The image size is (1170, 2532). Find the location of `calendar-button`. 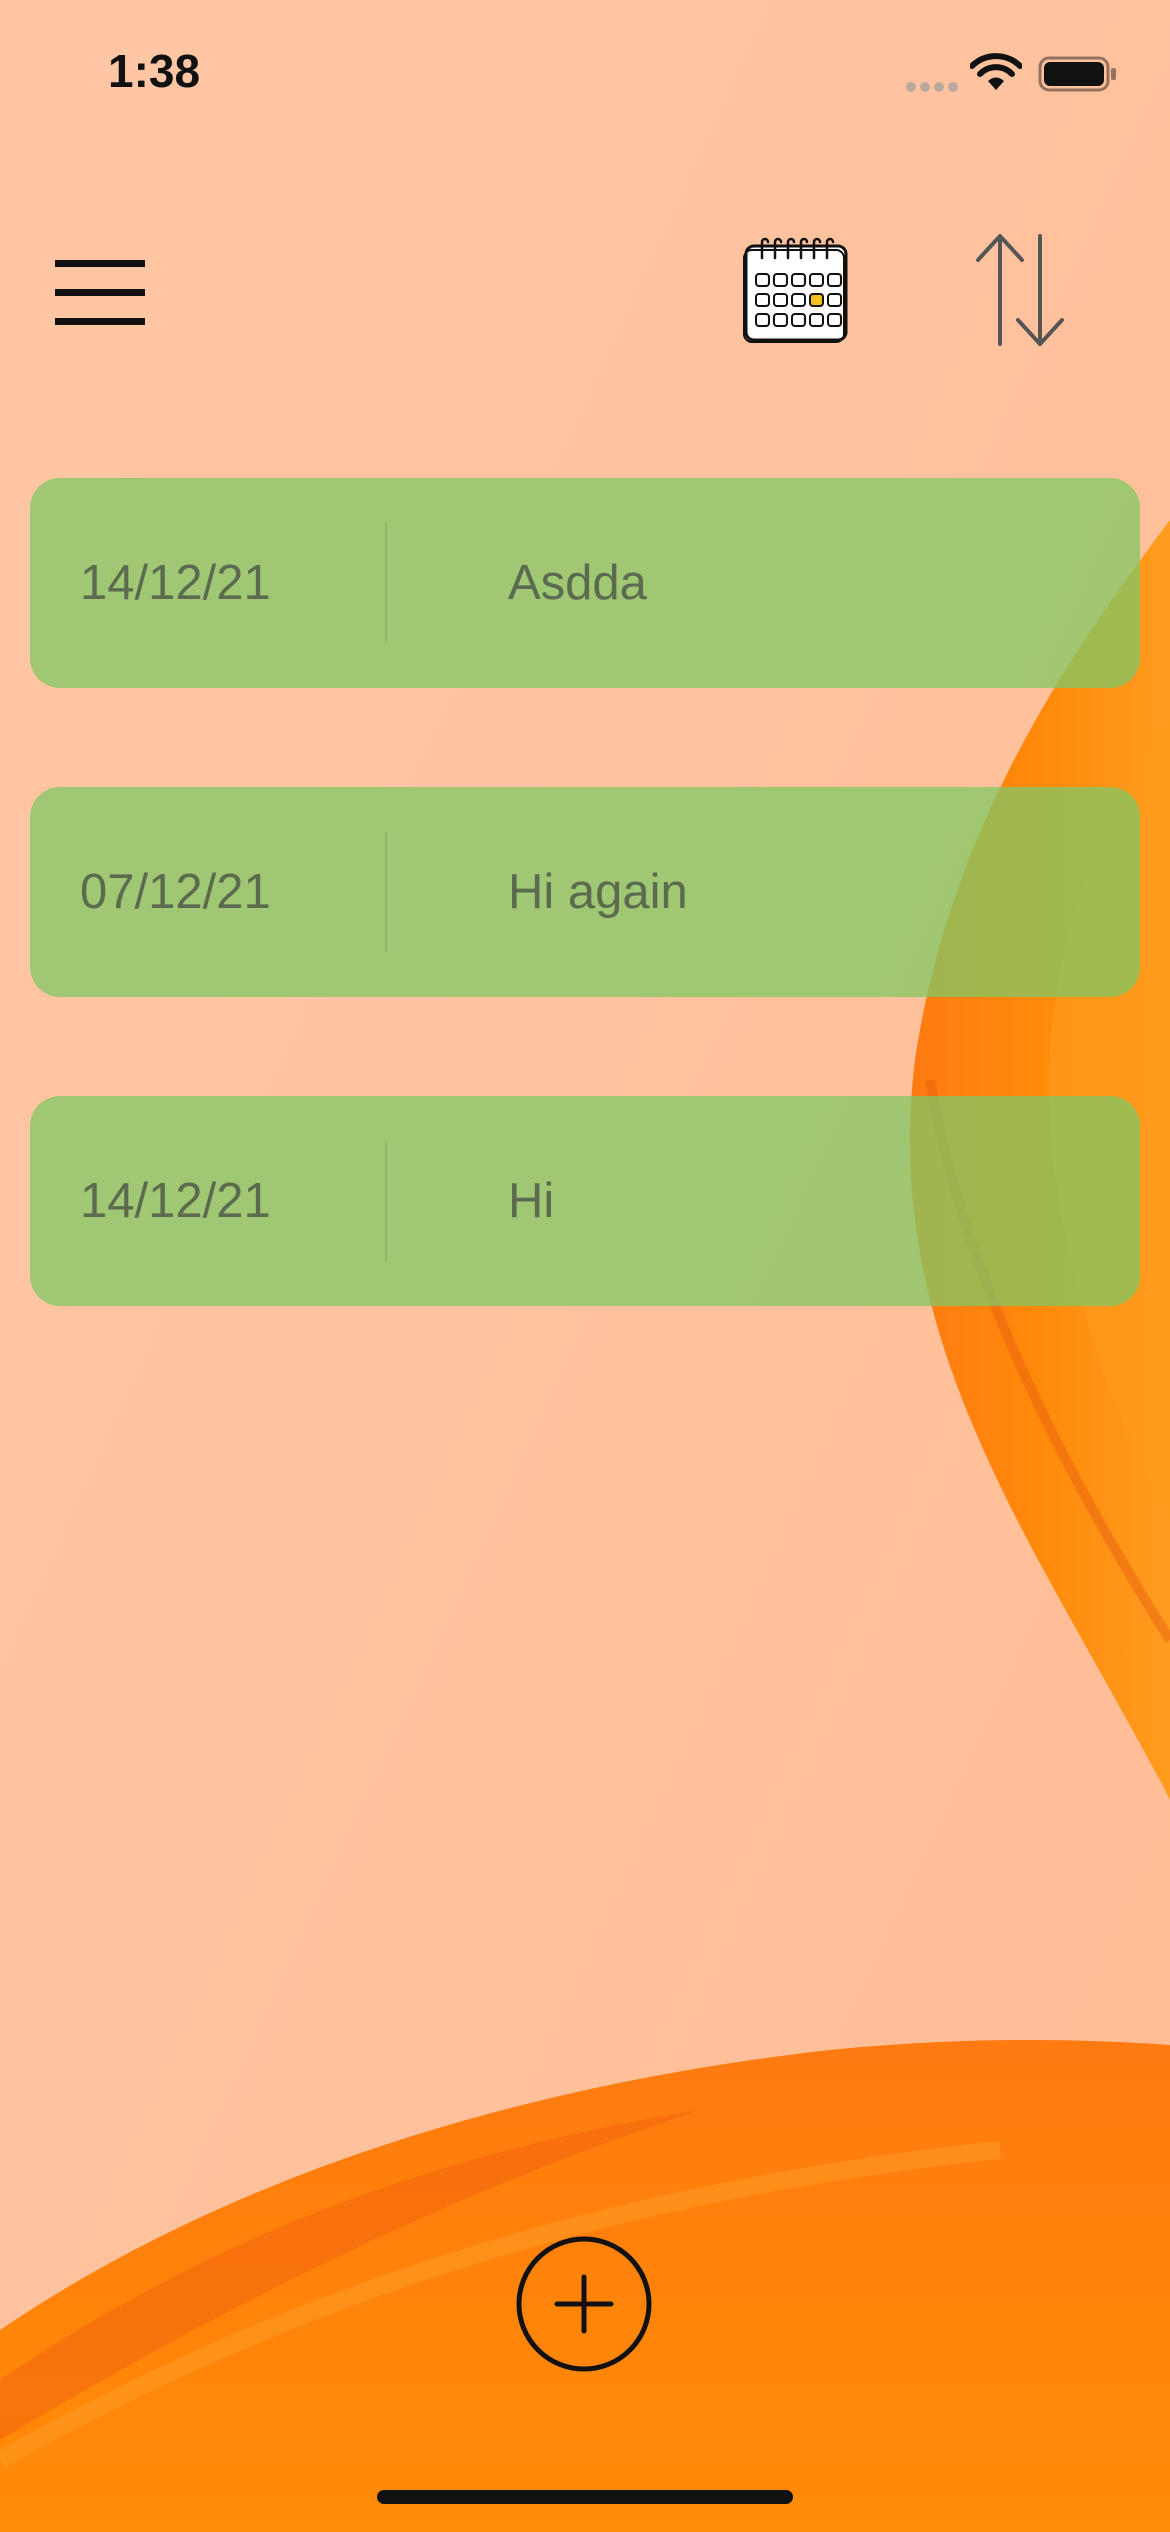

calendar-button is located at coordinates (796, 290).